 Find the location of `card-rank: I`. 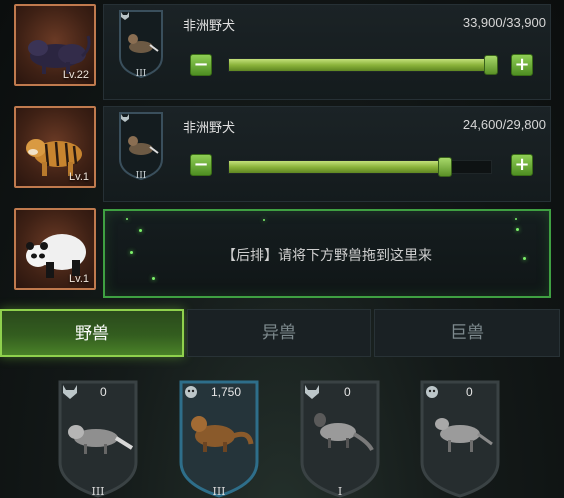

card-rank: I is located at coordinates (340, 491).